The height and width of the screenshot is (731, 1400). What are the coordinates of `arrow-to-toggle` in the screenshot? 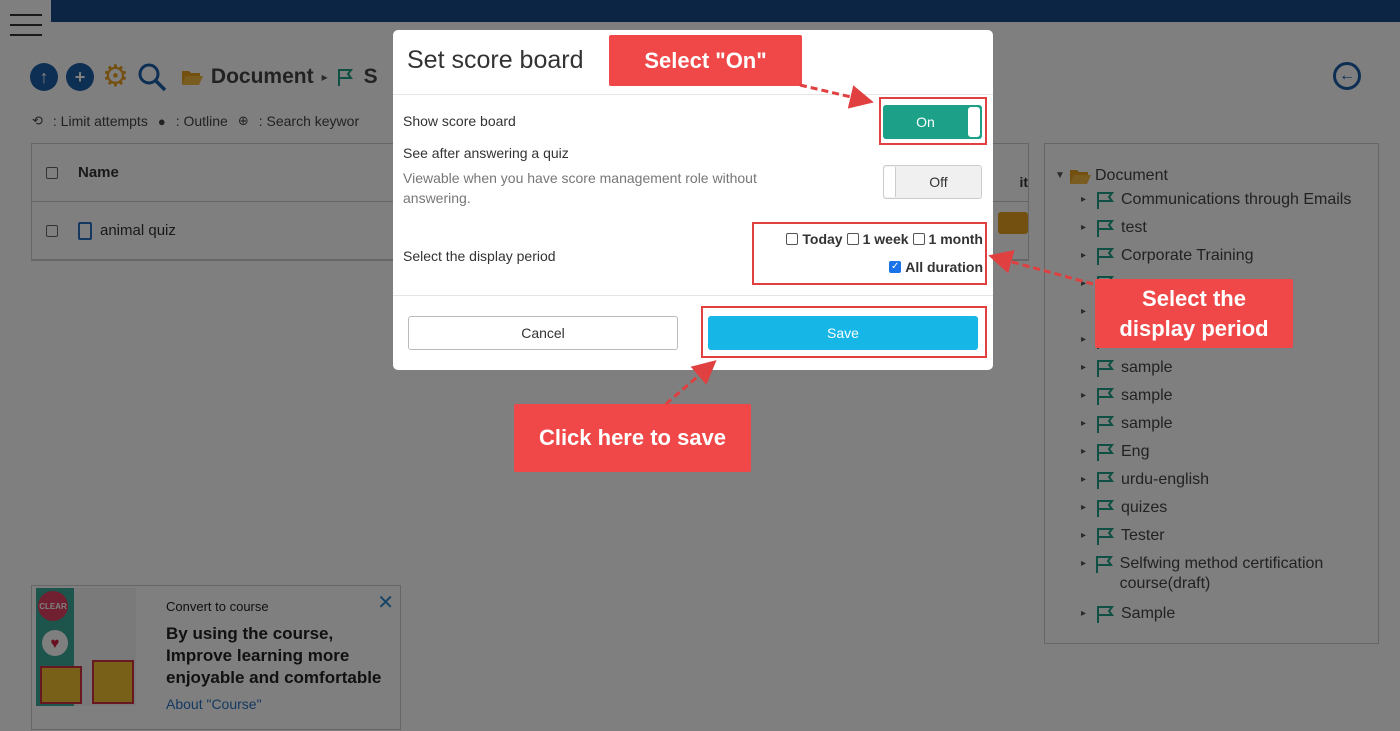 It's located at (836, 96).